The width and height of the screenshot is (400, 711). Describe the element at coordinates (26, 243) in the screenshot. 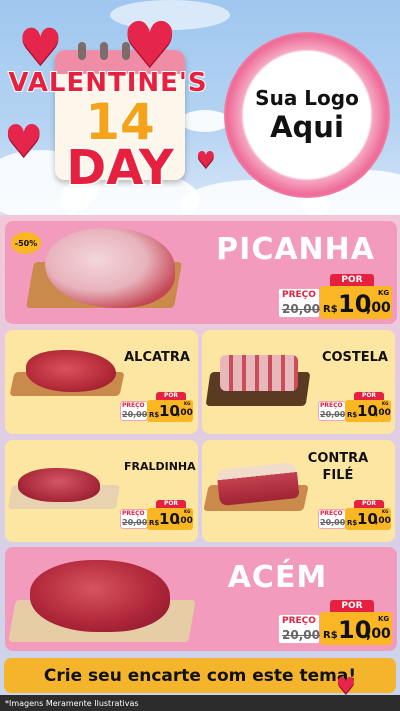

I see `discount-badge: -50%` at that location.